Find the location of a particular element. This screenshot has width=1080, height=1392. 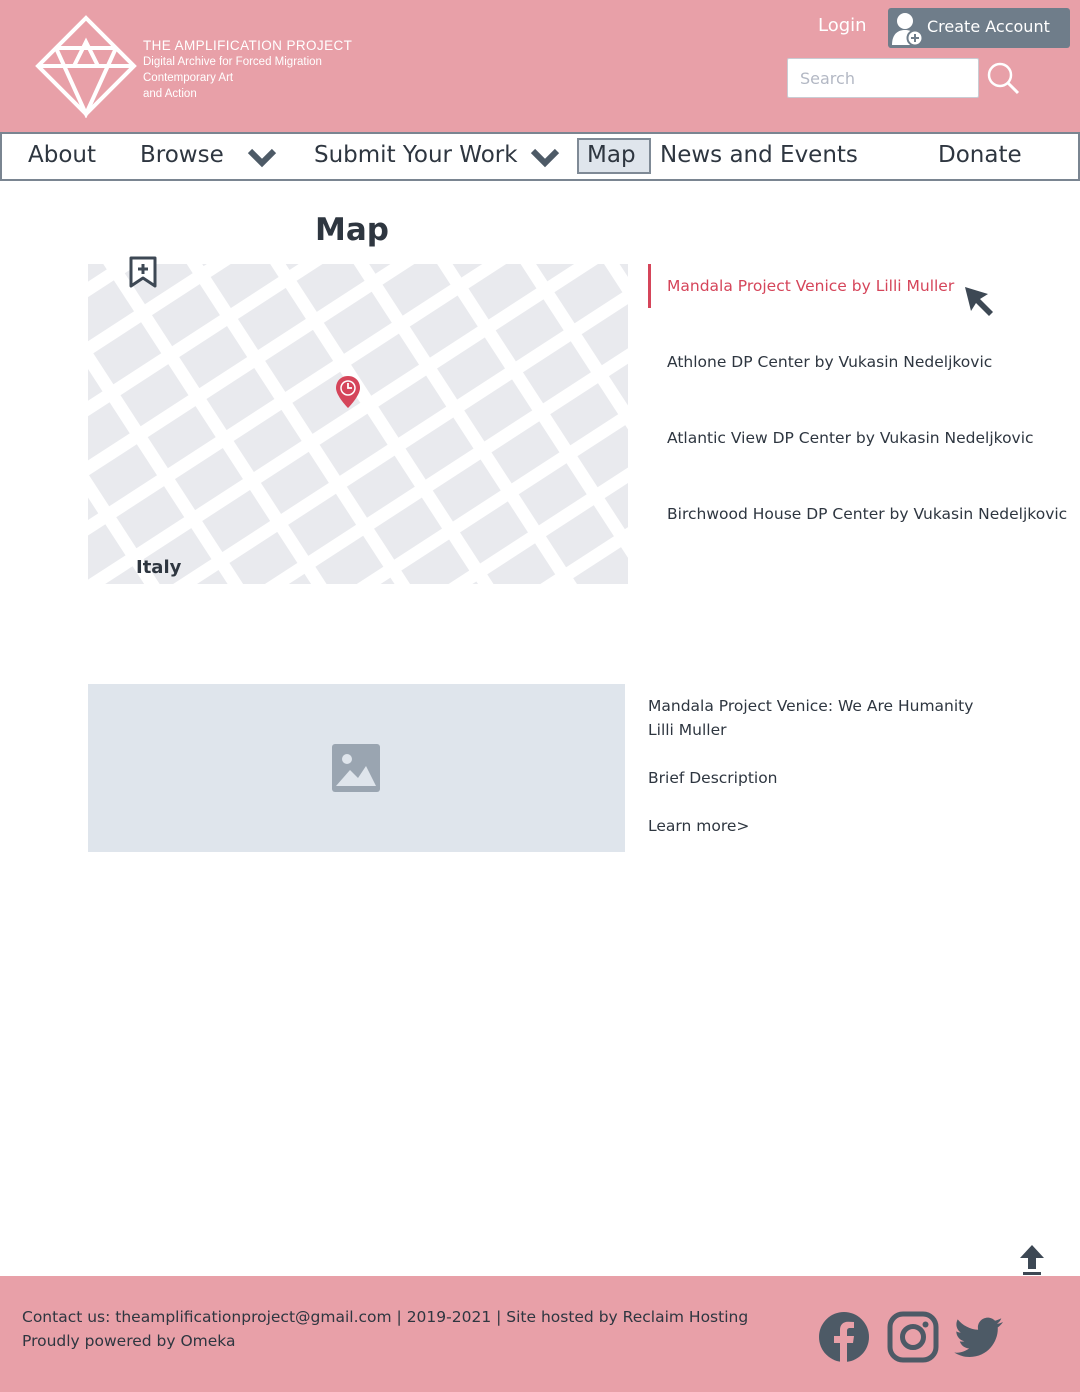

nav-submit-your-work: Submit Your Work is located at coordinates (416, 155).